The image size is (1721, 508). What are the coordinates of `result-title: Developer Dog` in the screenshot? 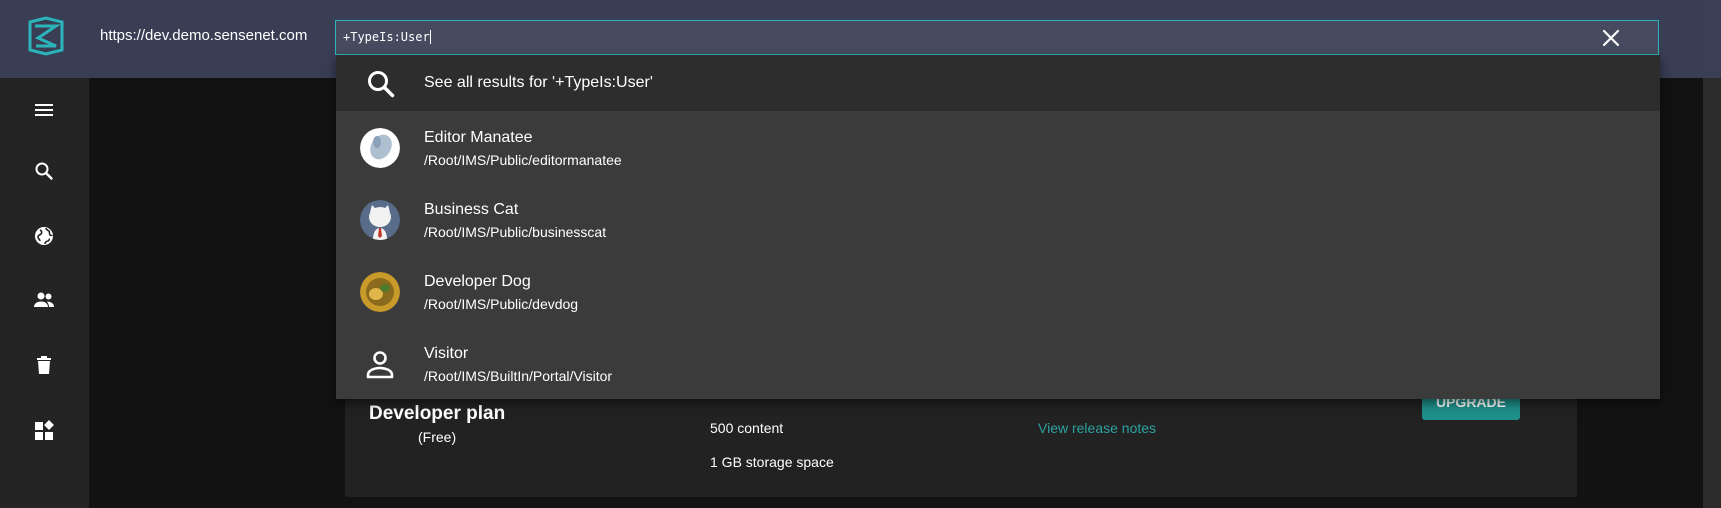 It's located at (477, 281).